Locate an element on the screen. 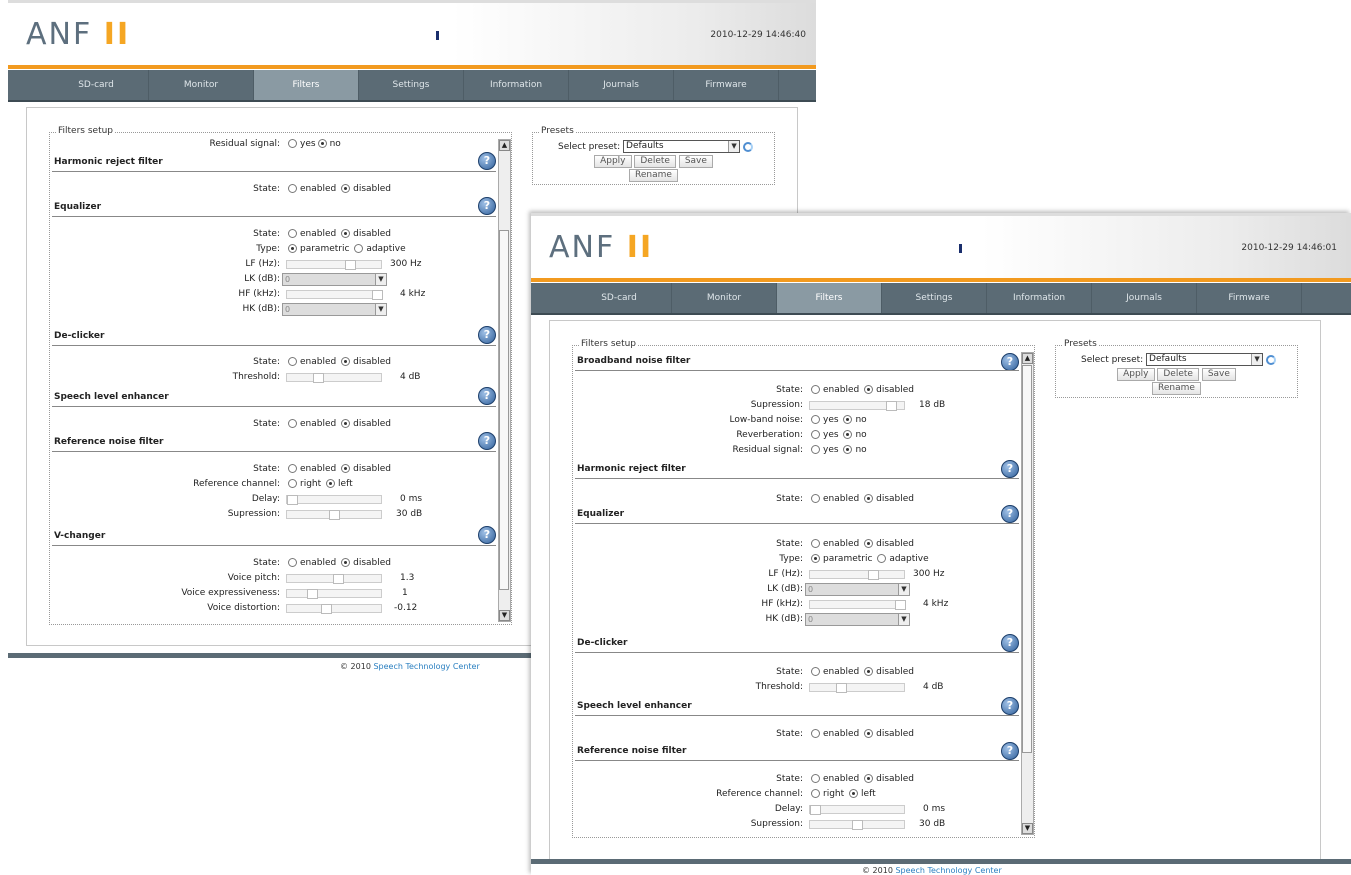  delete-button: Delete is located at coordinates (1178, 374).